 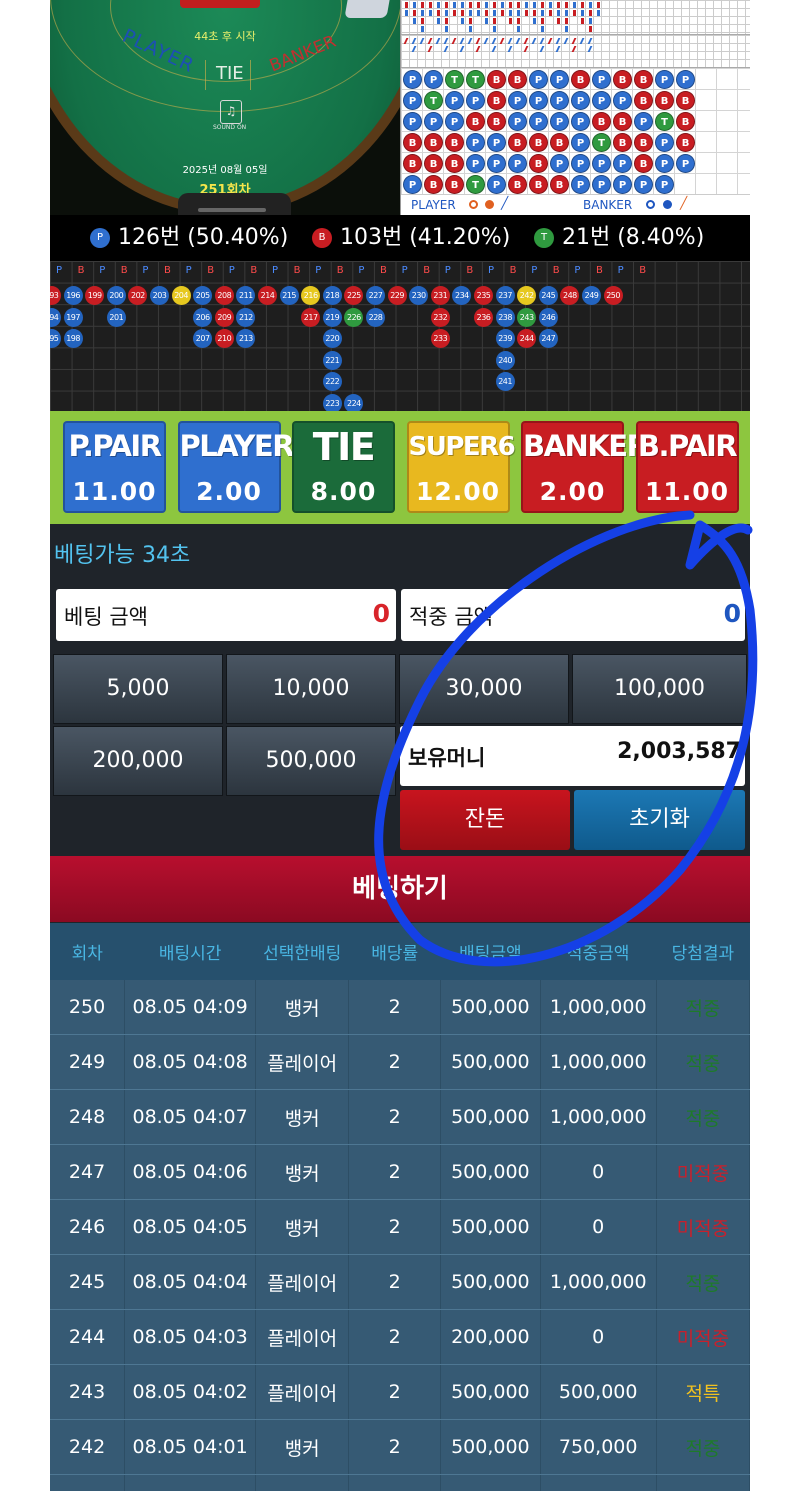 I want to click on chip-10000-button: 10,000, so click(x=311, y=689).